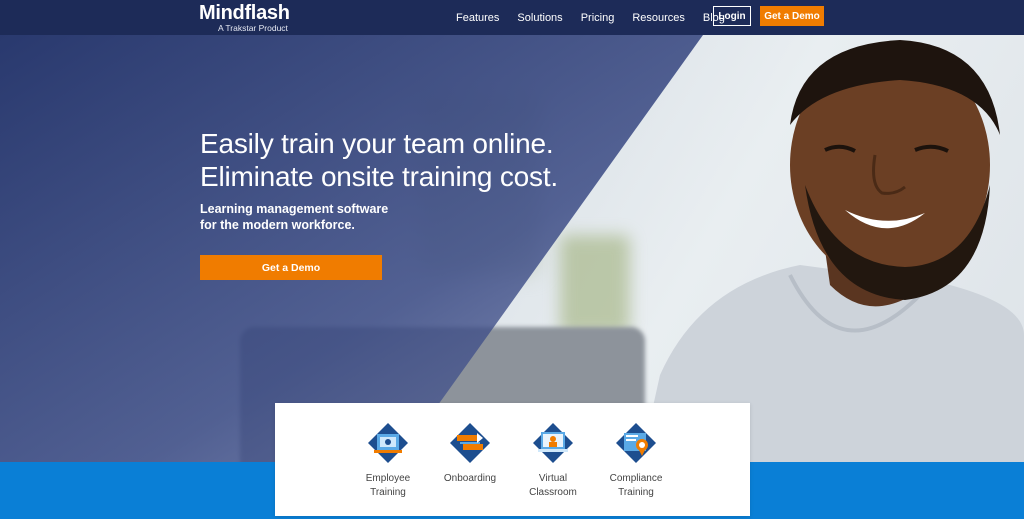 The width and height of the screenshot is (1024, 519). I want to click on feature-compliance-training: Compliance Training, so click(636, 461).